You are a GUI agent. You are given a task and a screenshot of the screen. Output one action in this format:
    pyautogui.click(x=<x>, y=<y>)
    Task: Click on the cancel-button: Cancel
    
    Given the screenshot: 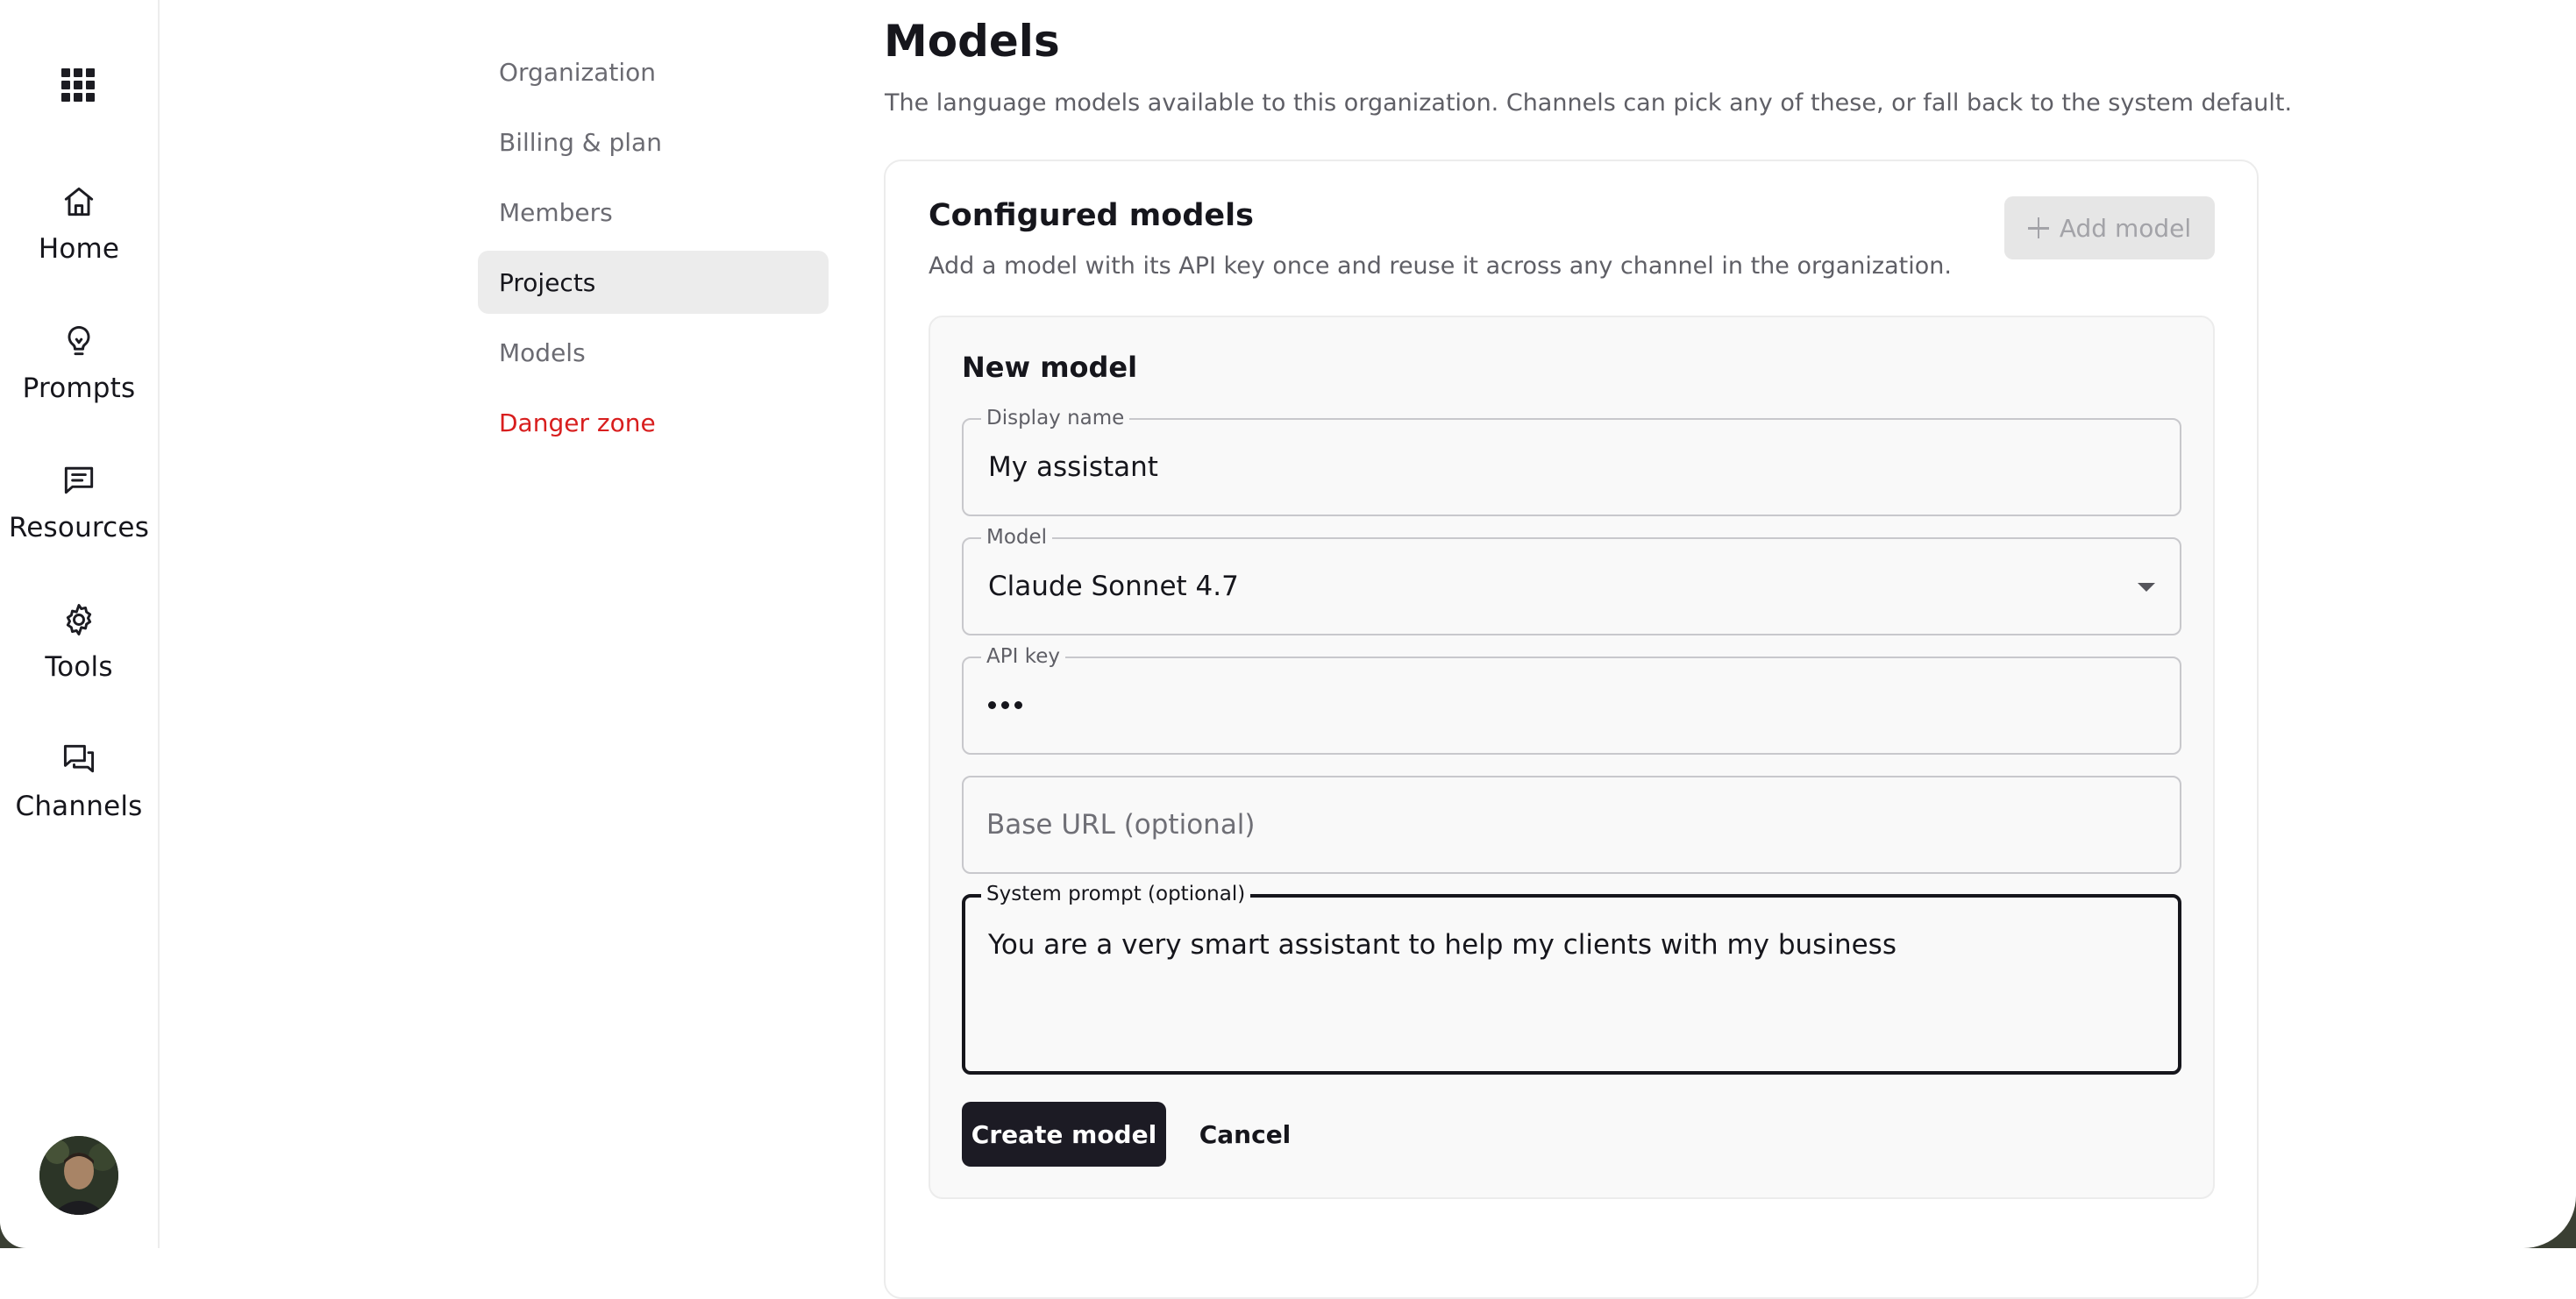 What is the action you would take?
    pyautogui.click(x=1245, y=1134)
    